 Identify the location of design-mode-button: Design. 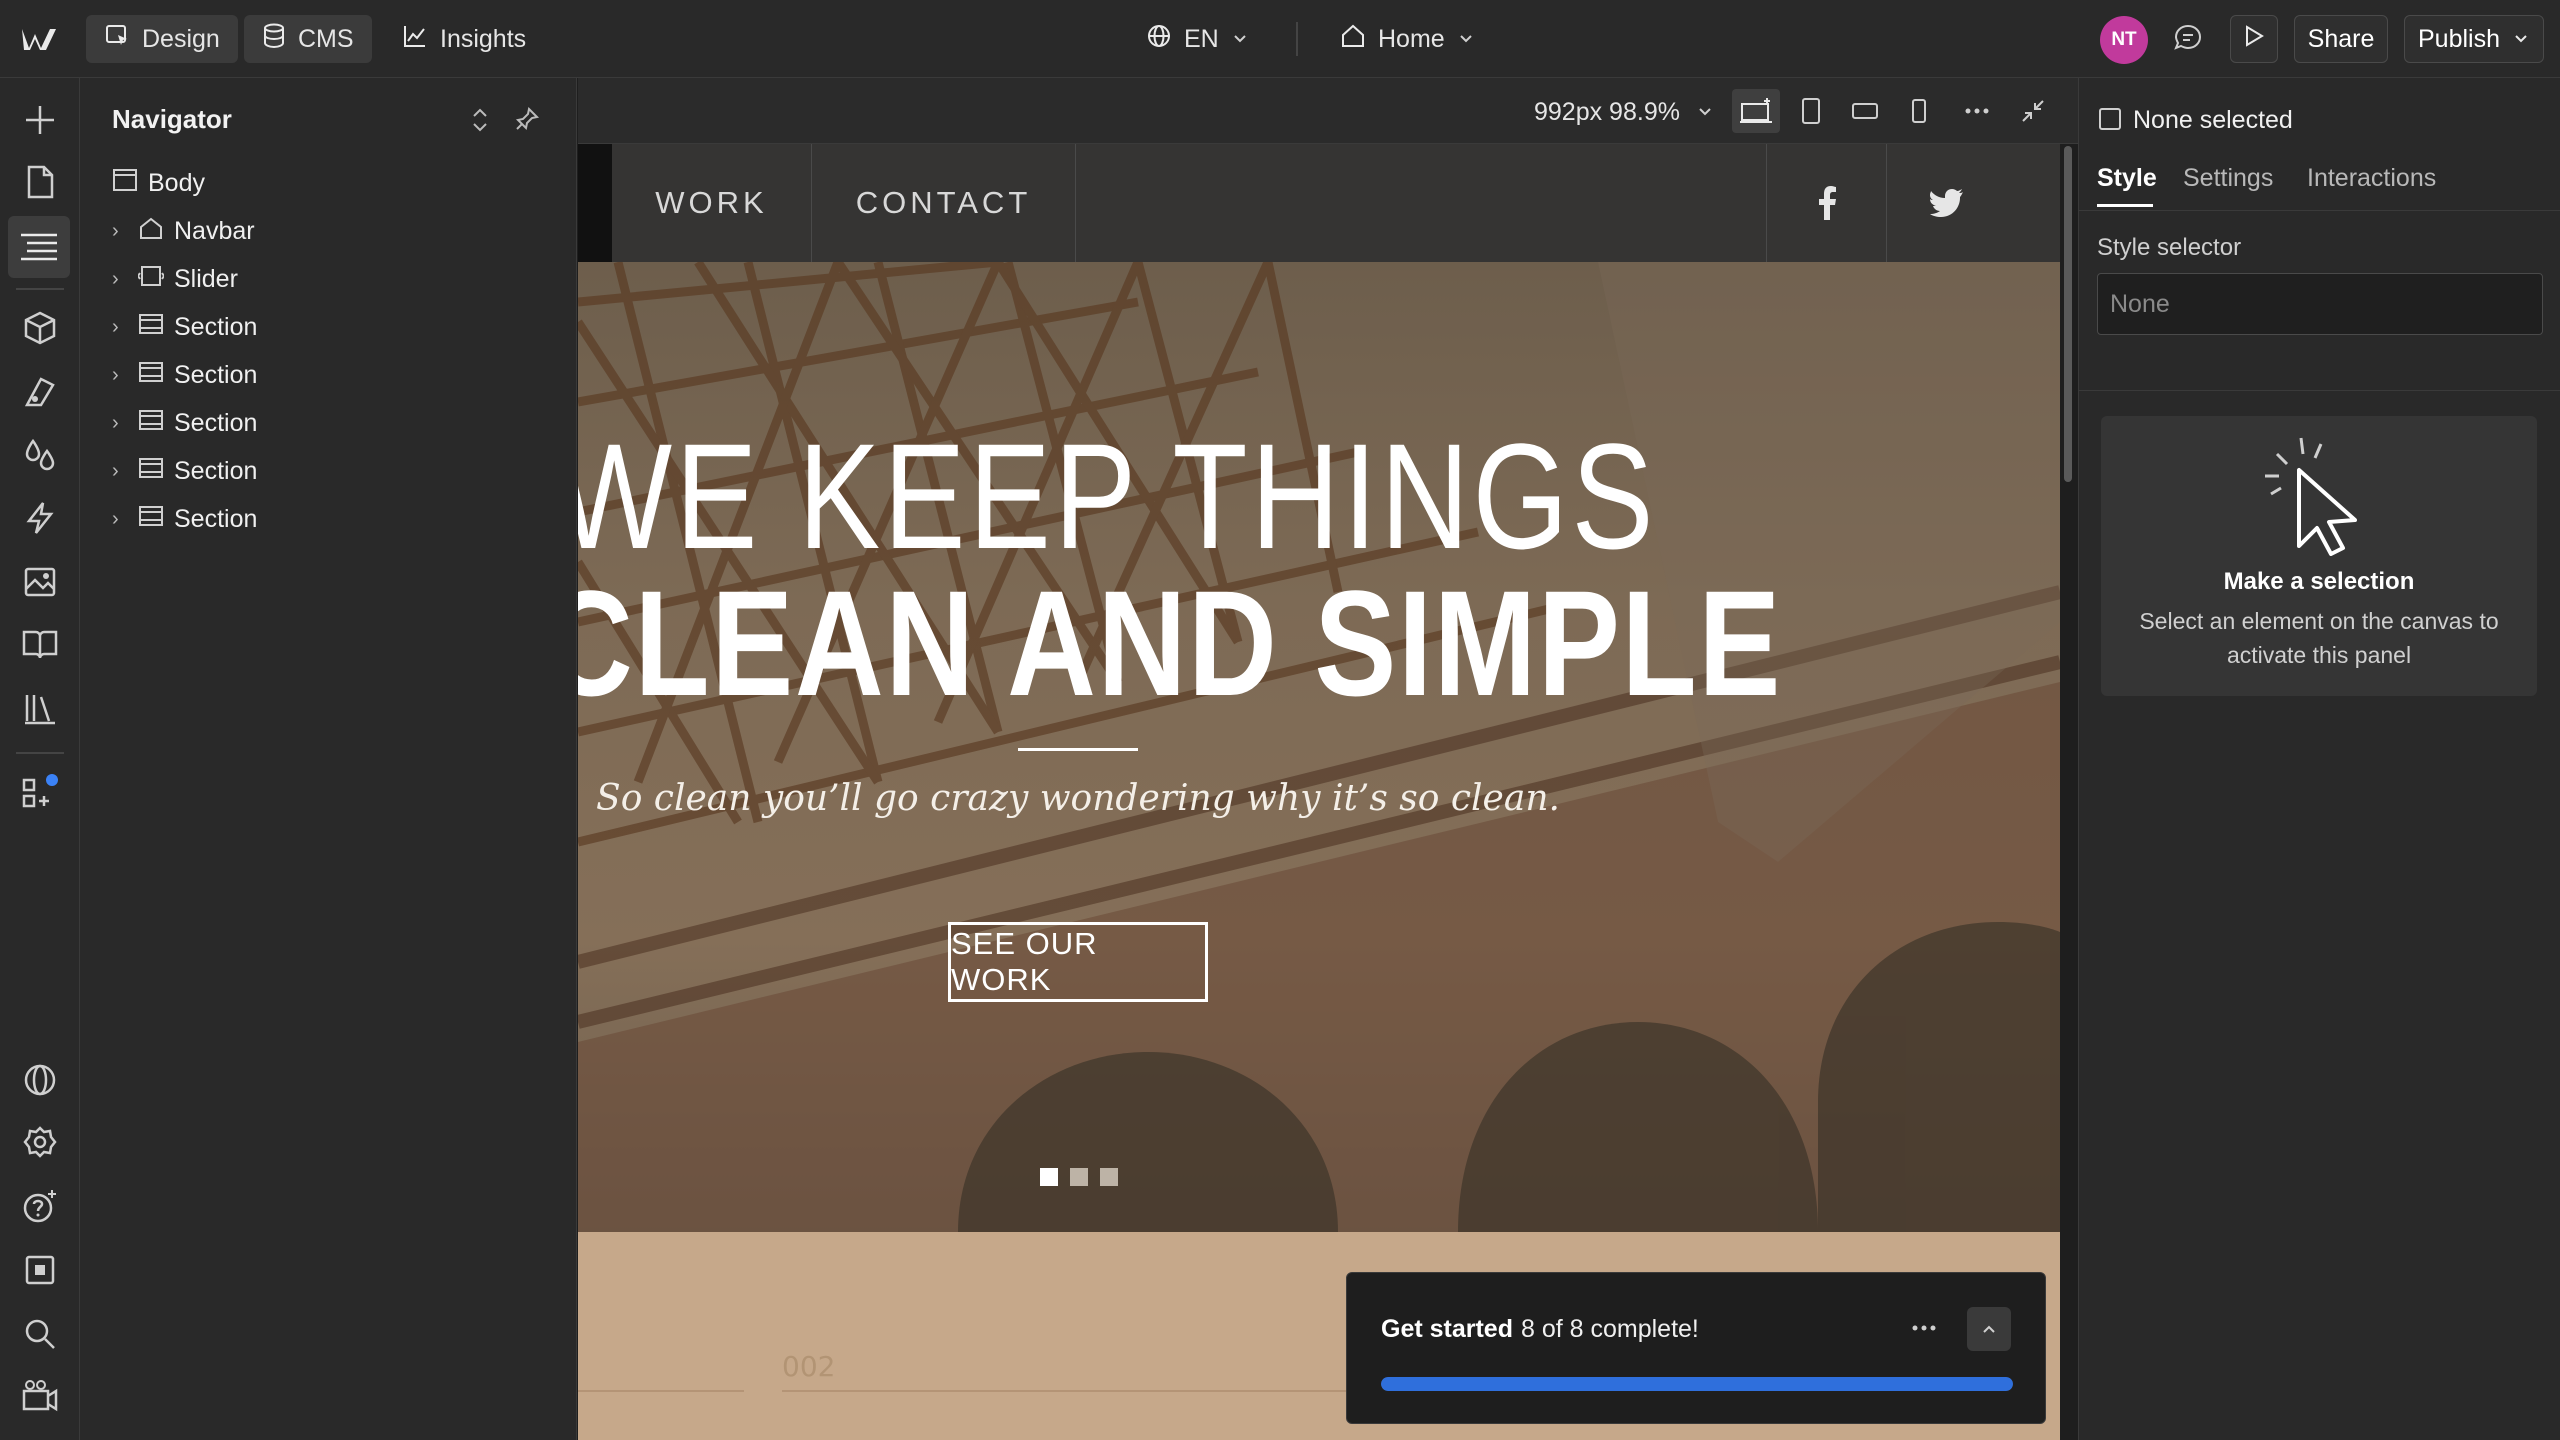
(162, 39).